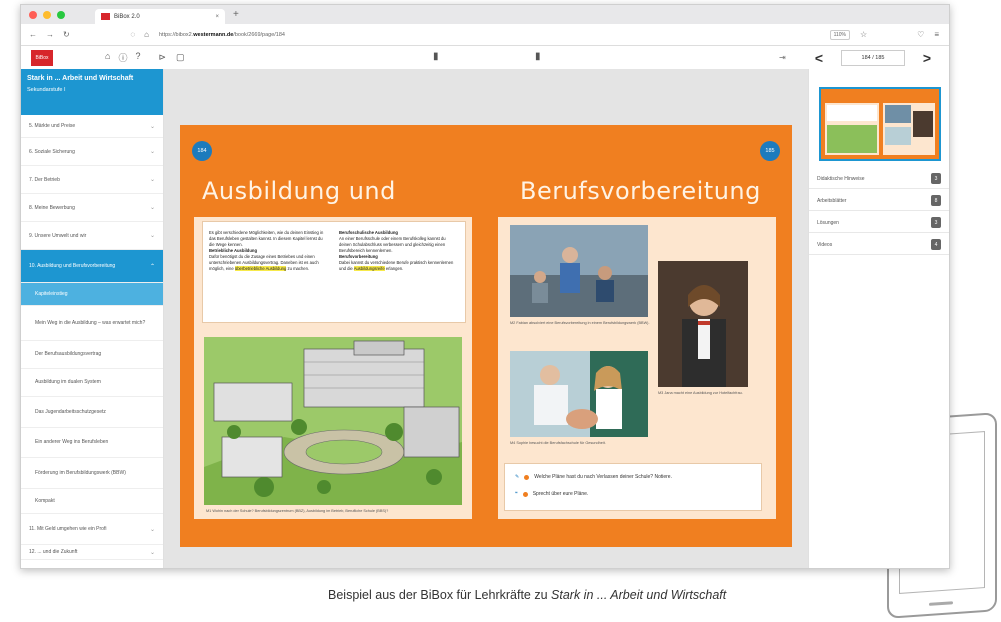 Image resolution: width=1001 pixels, height=622 pixels. Describe the element at coordinates (92, 126) in the screenshot. I see `toc-item: 5. Märkte und Preise ⌄` at that location.